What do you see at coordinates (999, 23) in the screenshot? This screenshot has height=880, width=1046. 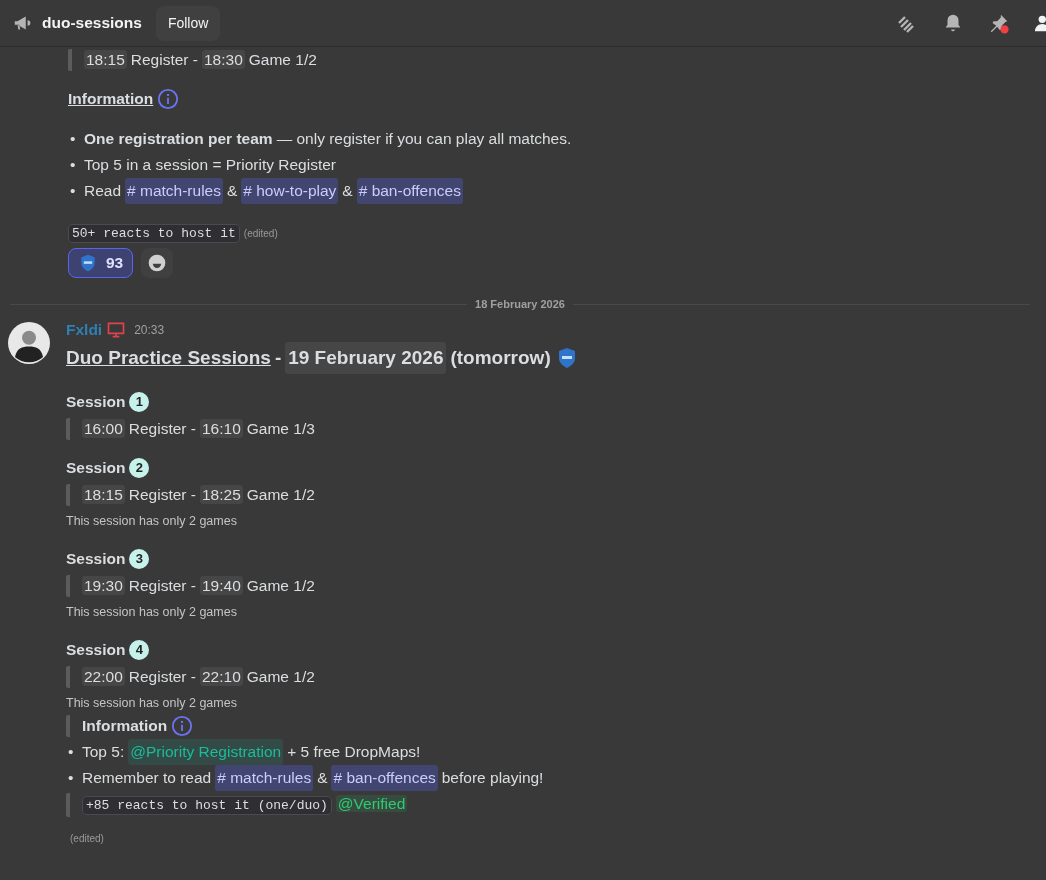 I see `pin-icon` at bounding box center [999, 23].